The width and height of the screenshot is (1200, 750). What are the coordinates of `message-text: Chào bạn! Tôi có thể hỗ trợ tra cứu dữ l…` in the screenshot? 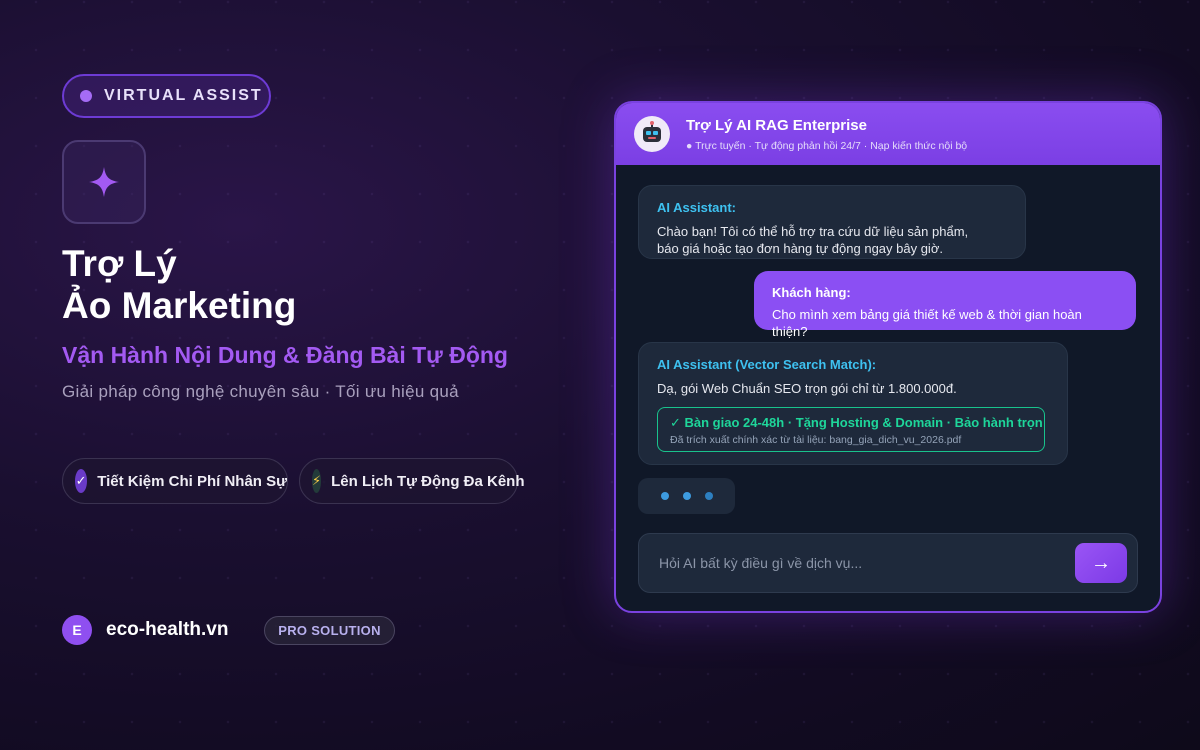 It's located at (813, 231).